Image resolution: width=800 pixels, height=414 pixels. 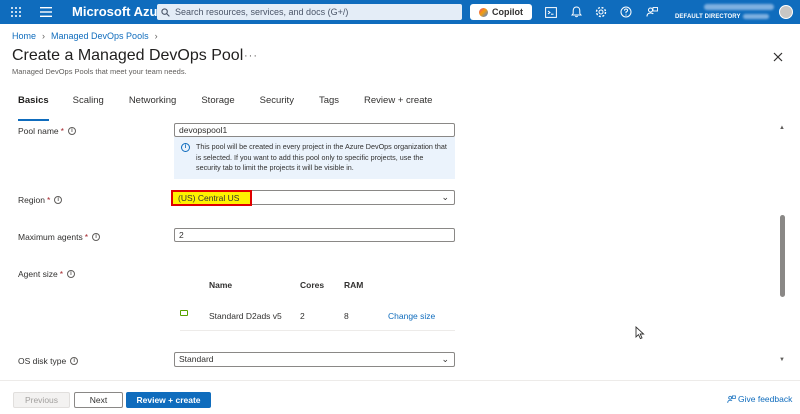 What do you see at coordinates (245, 316) in the screenshot?
I see `agent-size-name: Standard D2ads v5` at bounding box center [245, 316].